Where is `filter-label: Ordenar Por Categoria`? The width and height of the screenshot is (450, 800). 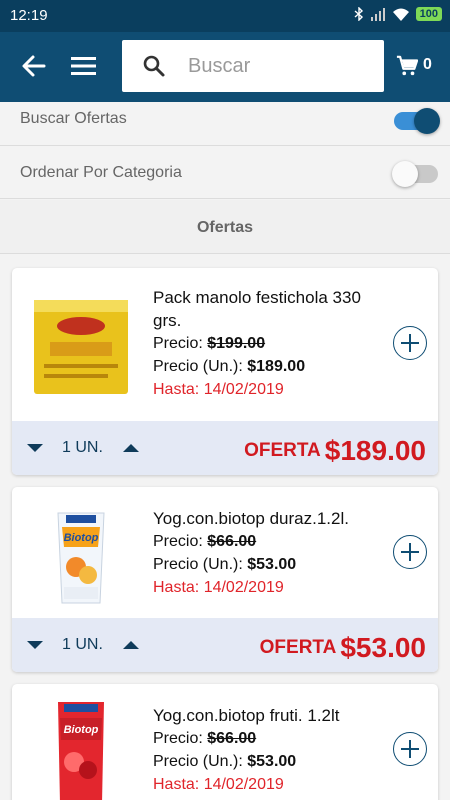 filter-label: Ordenar Por Categoria is located at coordinates (101, 172).